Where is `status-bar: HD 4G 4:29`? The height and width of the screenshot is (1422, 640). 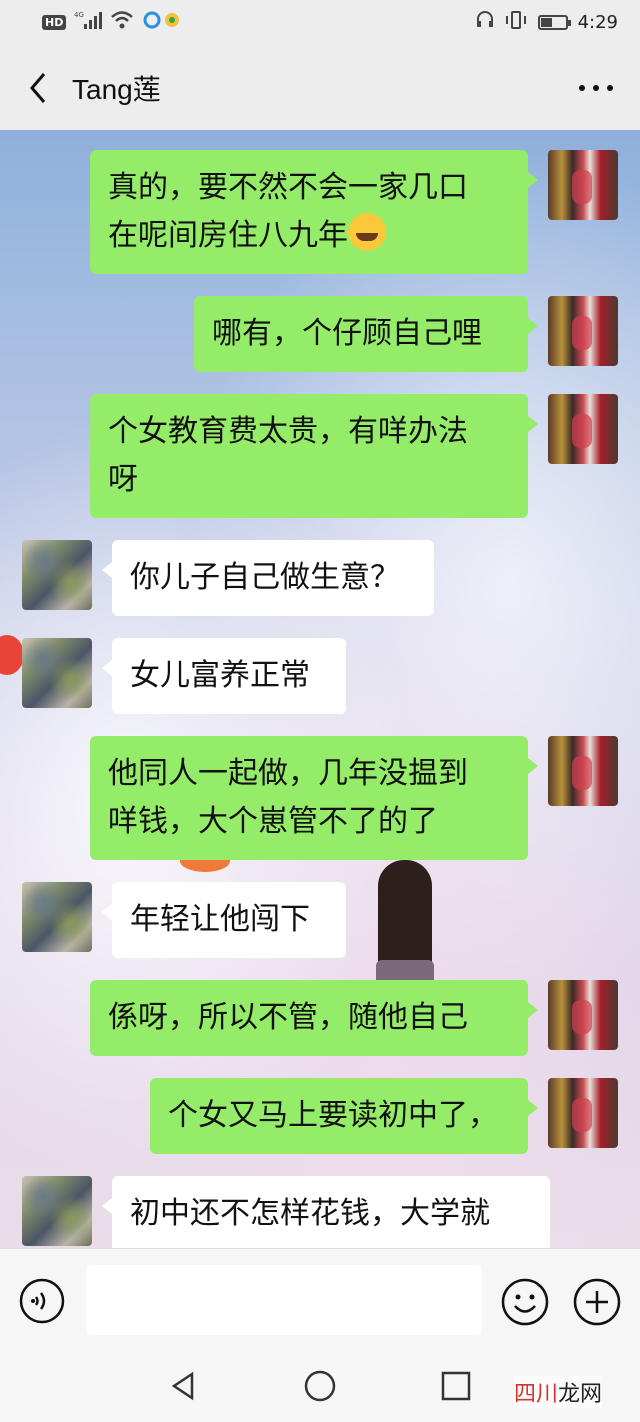
status-bar: HD 4G 4:29 is located at coordinates (320, 22).